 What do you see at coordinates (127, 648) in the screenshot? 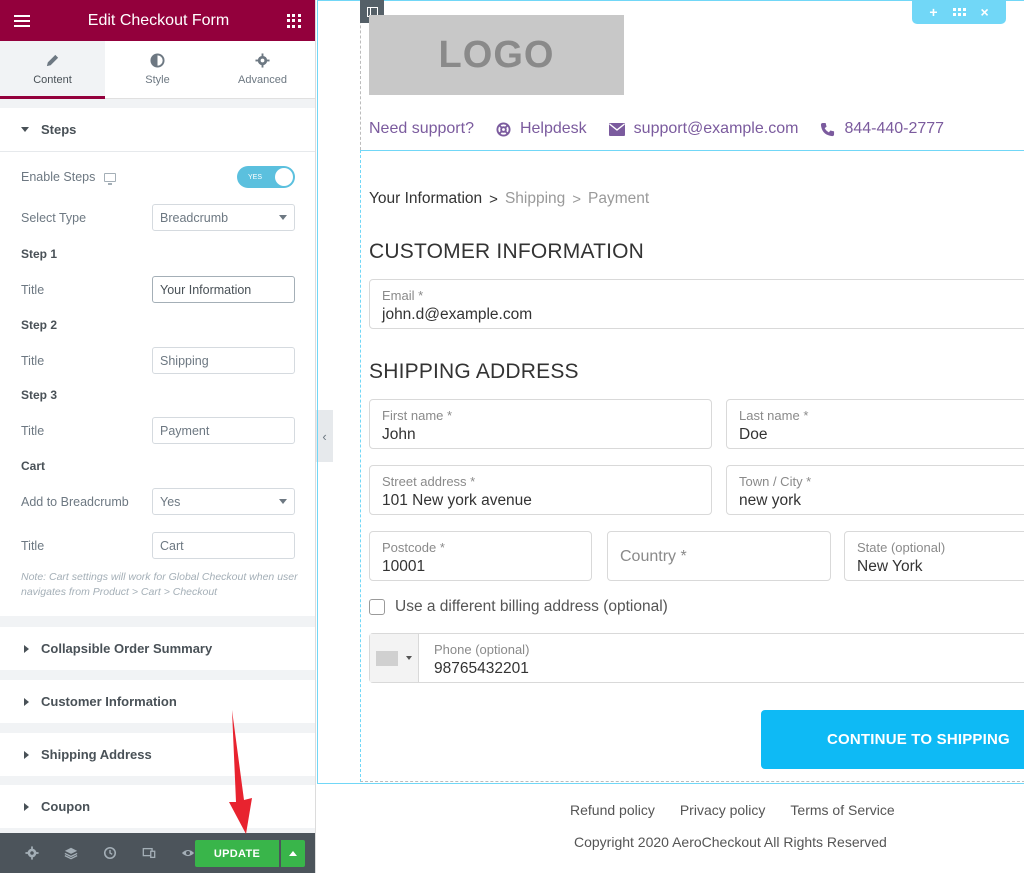
I see `section-label: Collapsible Order Summary` at bounding box center [127, 648].